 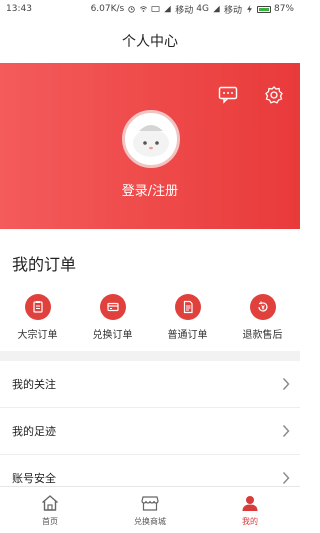 I want to click on home-icon, so click(x=50, y=503).